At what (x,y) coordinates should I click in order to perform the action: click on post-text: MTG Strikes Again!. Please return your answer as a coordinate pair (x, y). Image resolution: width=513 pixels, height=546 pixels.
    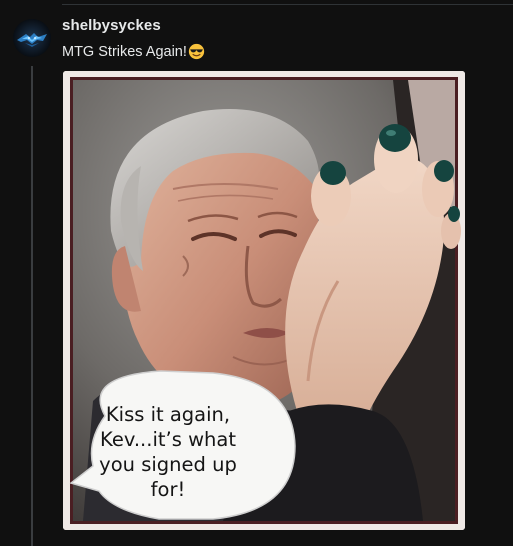
    Looking at the image, I should click on (133, 51).